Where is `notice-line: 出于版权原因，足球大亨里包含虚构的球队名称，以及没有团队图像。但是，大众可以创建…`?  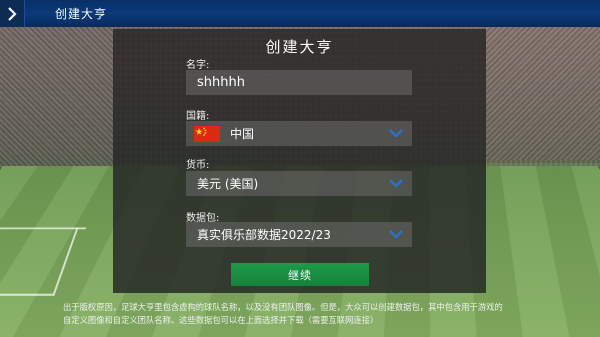 notice-line: 出于版权原因，足球大亨里包含虚构的球队名称，以及没有团队图像。但是，大众可以创建… is located at coordinates (283, 307).